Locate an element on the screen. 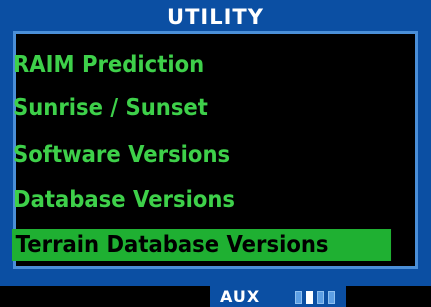  menu-item-sunrise-sunset: Sunrise / Sunset is located at coordinates (110, 108).